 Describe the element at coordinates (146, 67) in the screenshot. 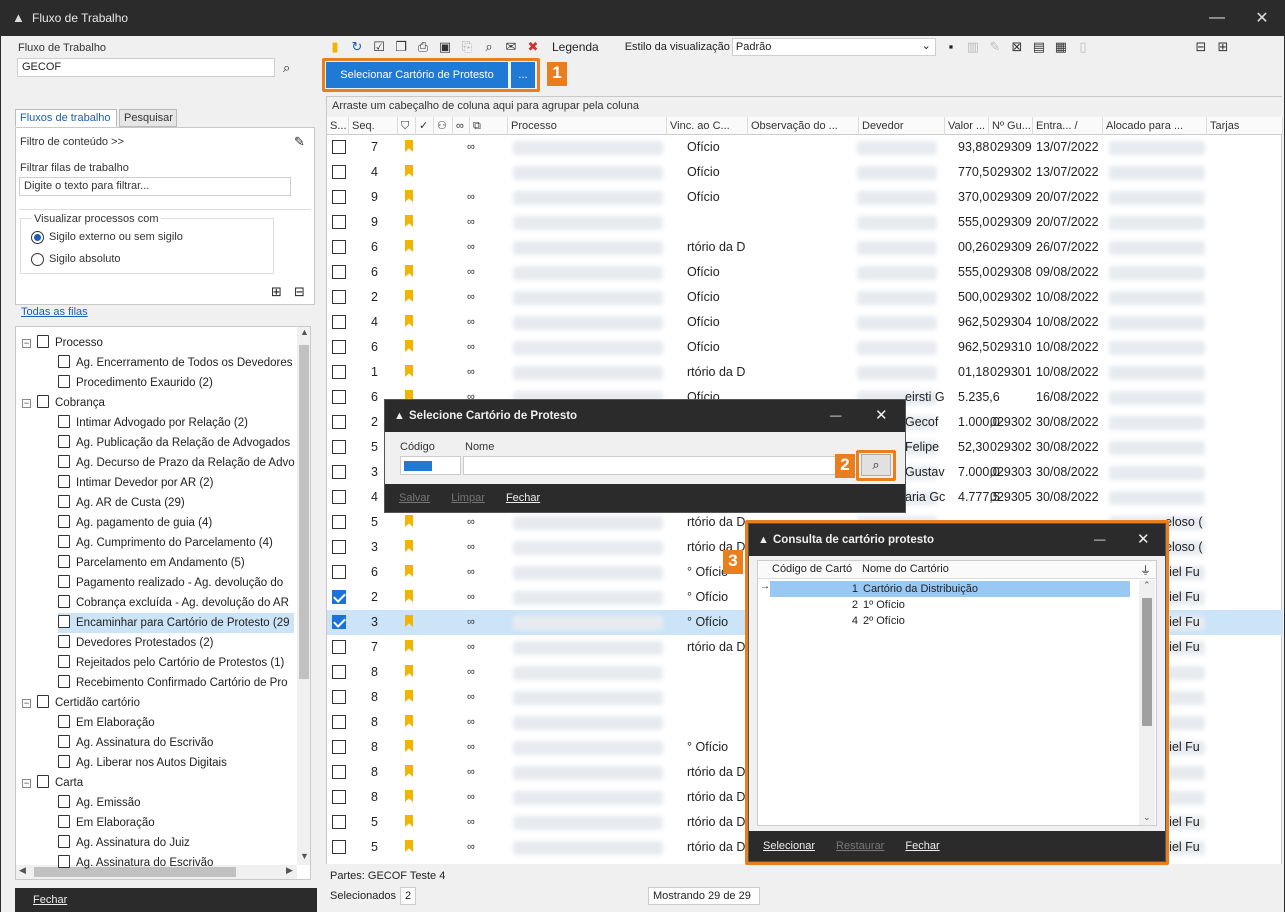

I see `fluxo-input: GECOF` at that location.